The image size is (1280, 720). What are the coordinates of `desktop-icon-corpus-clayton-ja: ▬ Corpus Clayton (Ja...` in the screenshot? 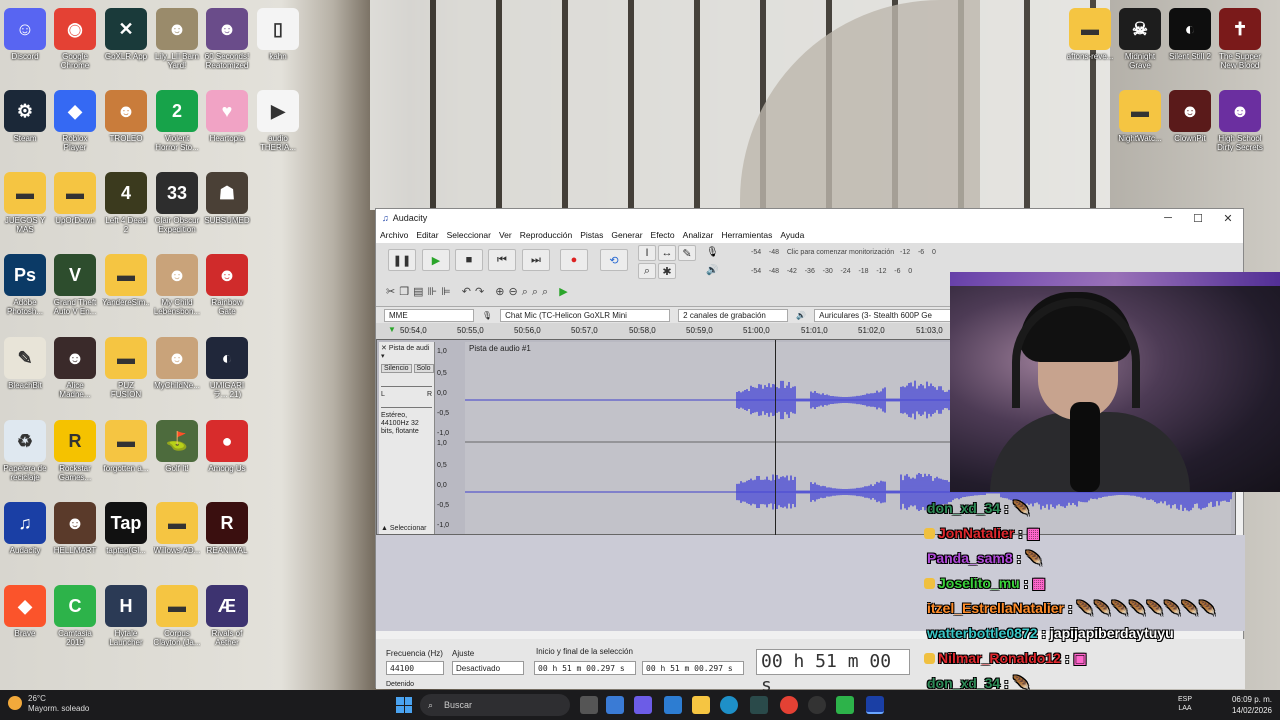 It's located at (177, 616).